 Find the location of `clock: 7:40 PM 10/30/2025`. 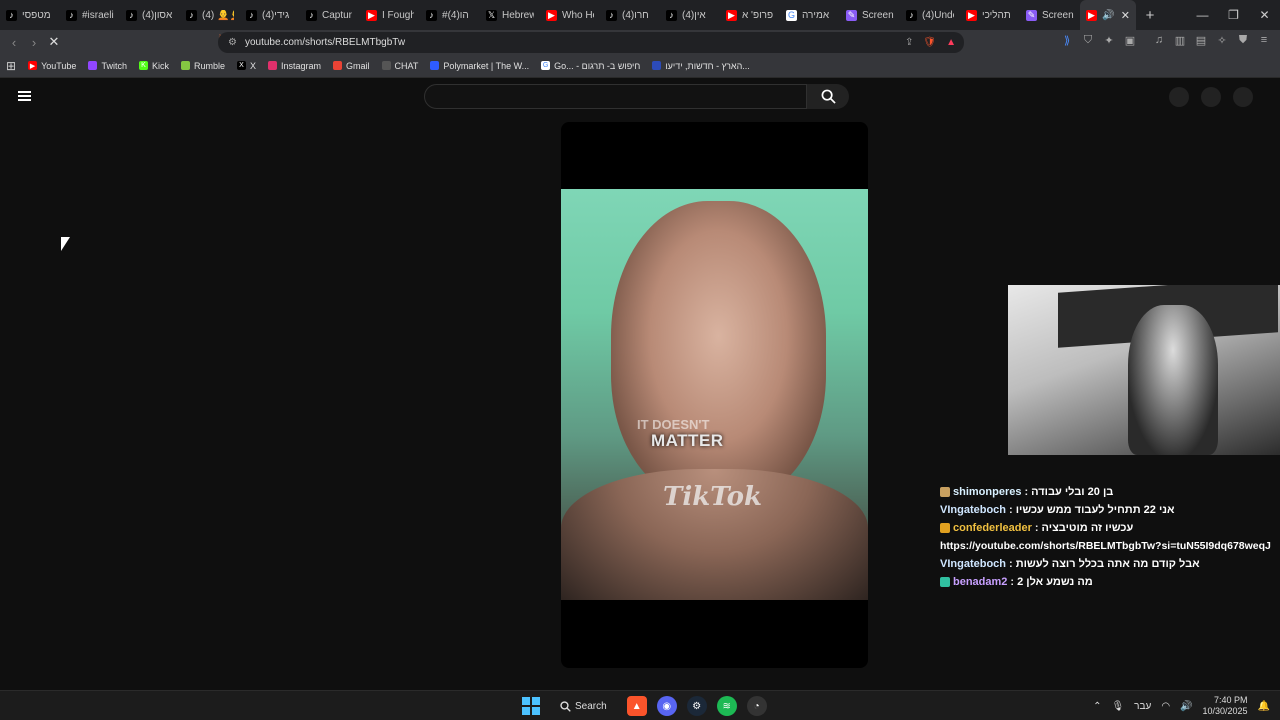

clock: 7:40 PM 10/30/2025 is located at coordinates (1225, 706).